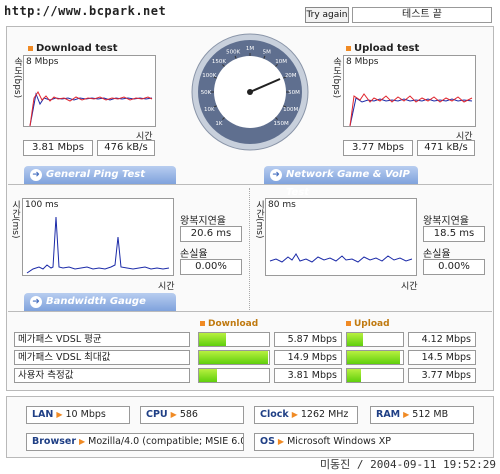 The width and height of the screenshot is (500, 474). Describe the element at coordinates (336, 78) in the screenshot. I see `upload-ylabel: 속도(bps)` at that location.